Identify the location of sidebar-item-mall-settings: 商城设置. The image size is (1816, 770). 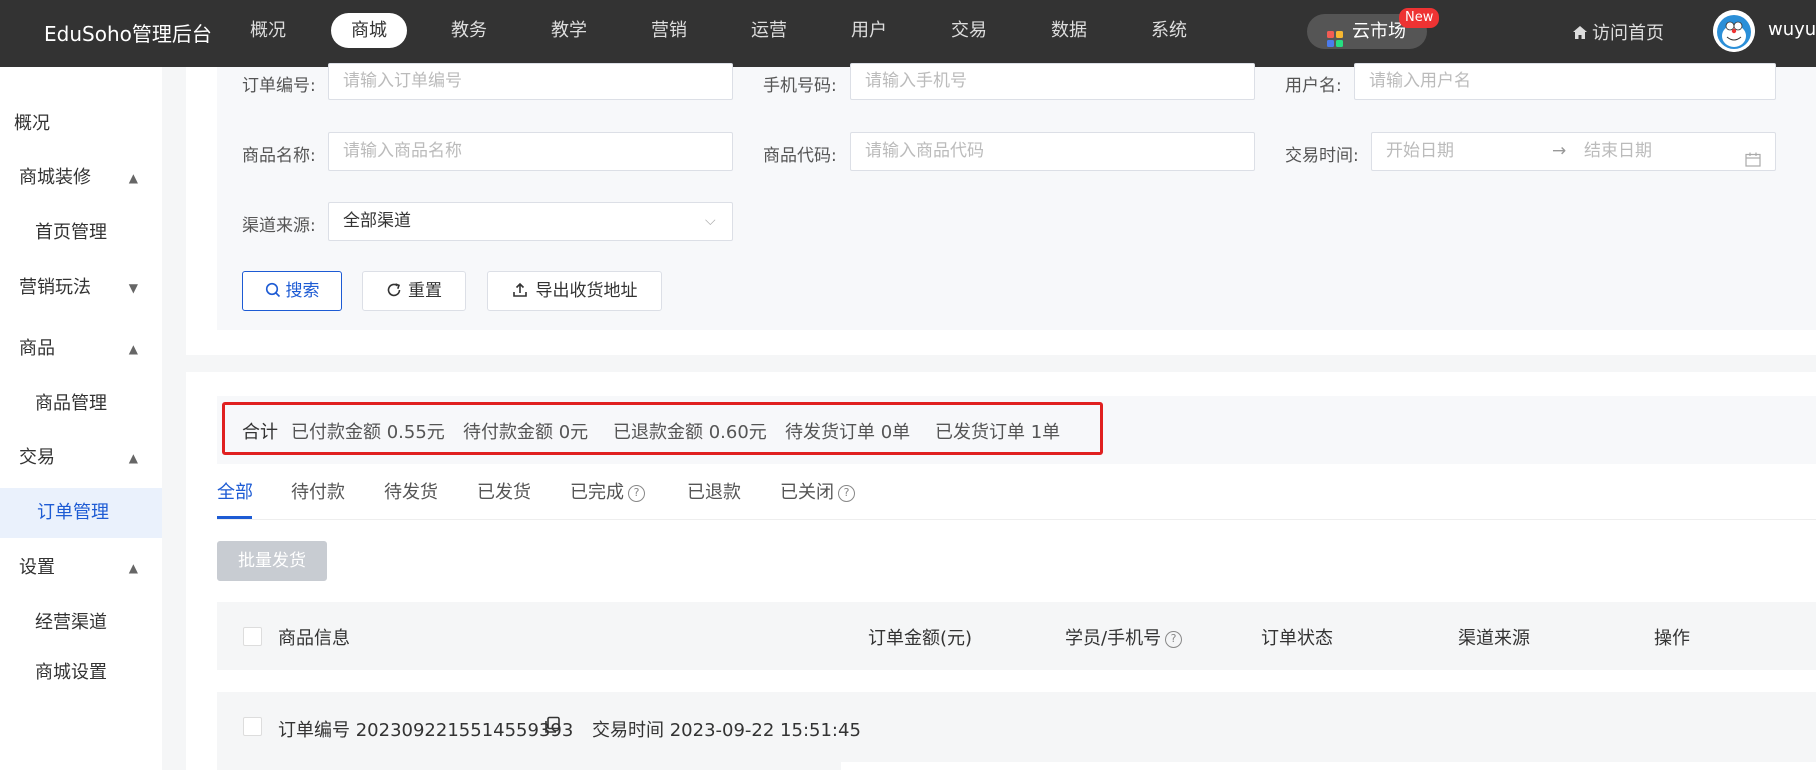
(81, 673).